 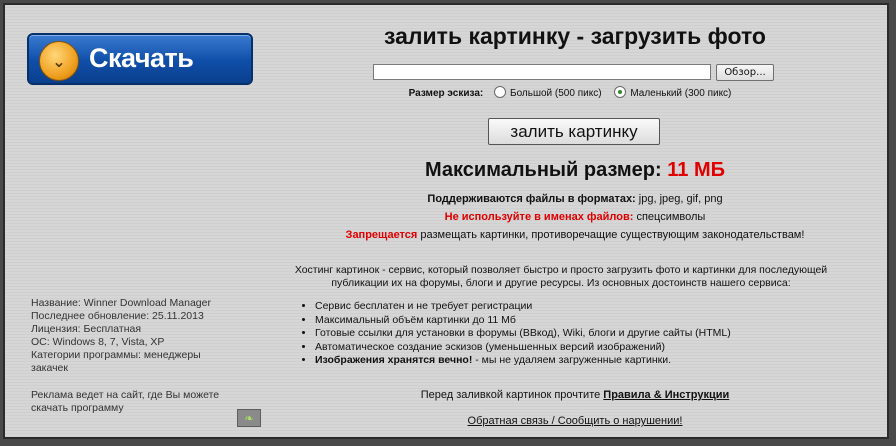 I want to click on program-category: Категории программы: менеджеры закачек, so click(x=116, y=361).